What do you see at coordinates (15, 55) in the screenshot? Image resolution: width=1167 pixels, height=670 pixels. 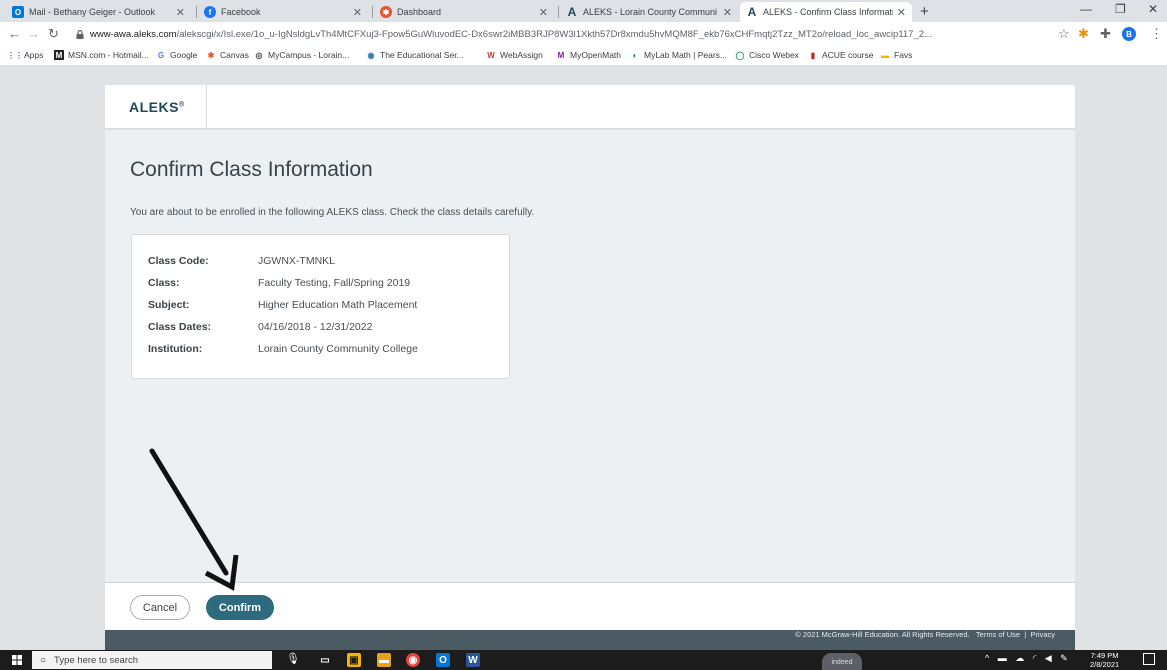 I see `apps-grid-icon: ⋮⋮` at bounding box center [15, 55].